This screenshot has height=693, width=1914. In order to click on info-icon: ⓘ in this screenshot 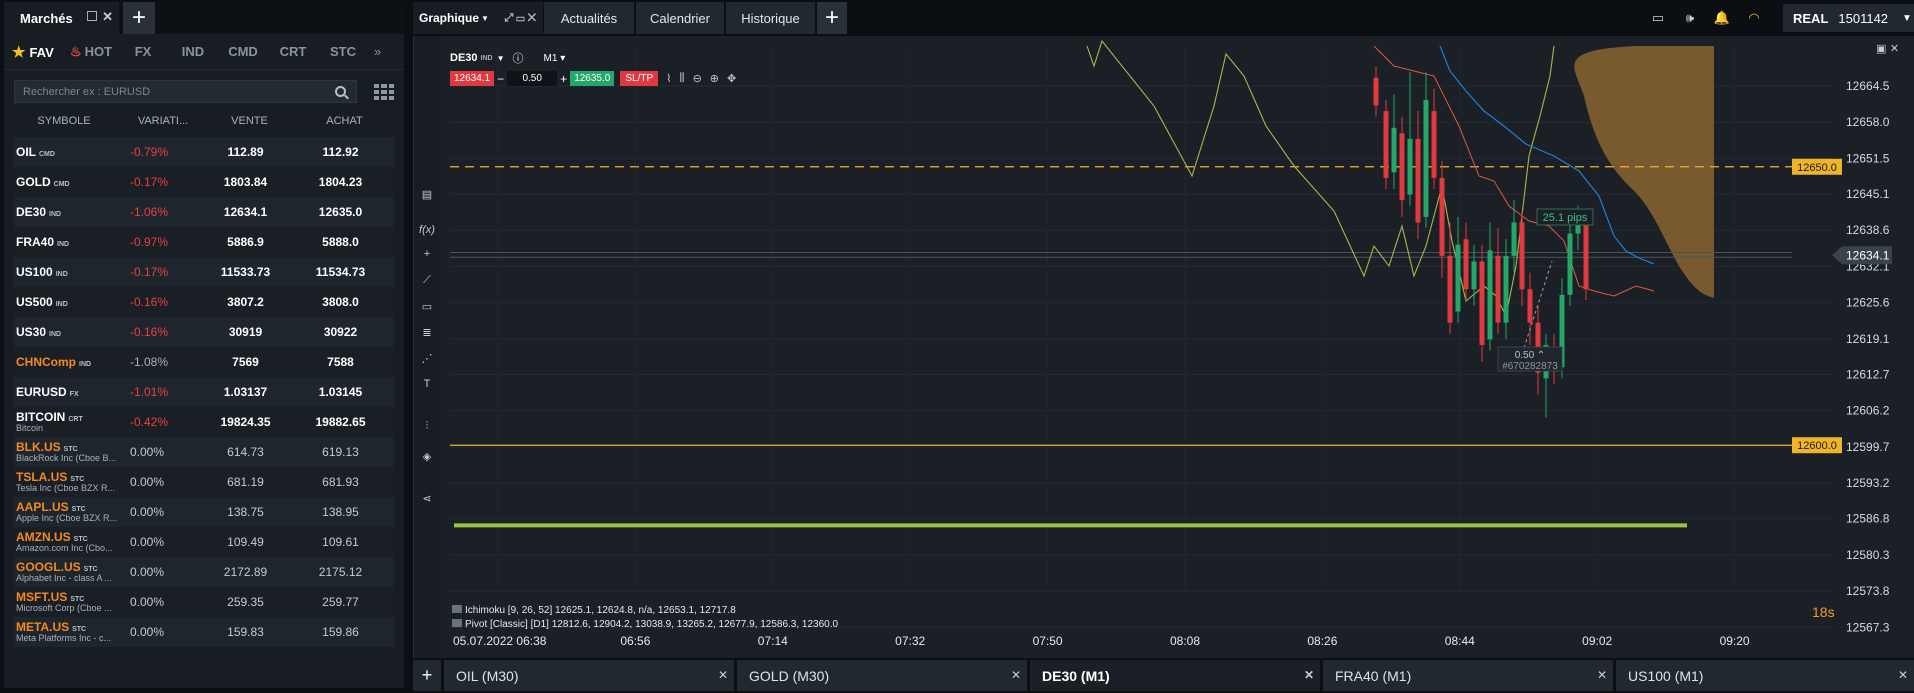, I will do `click(518, 58)`.